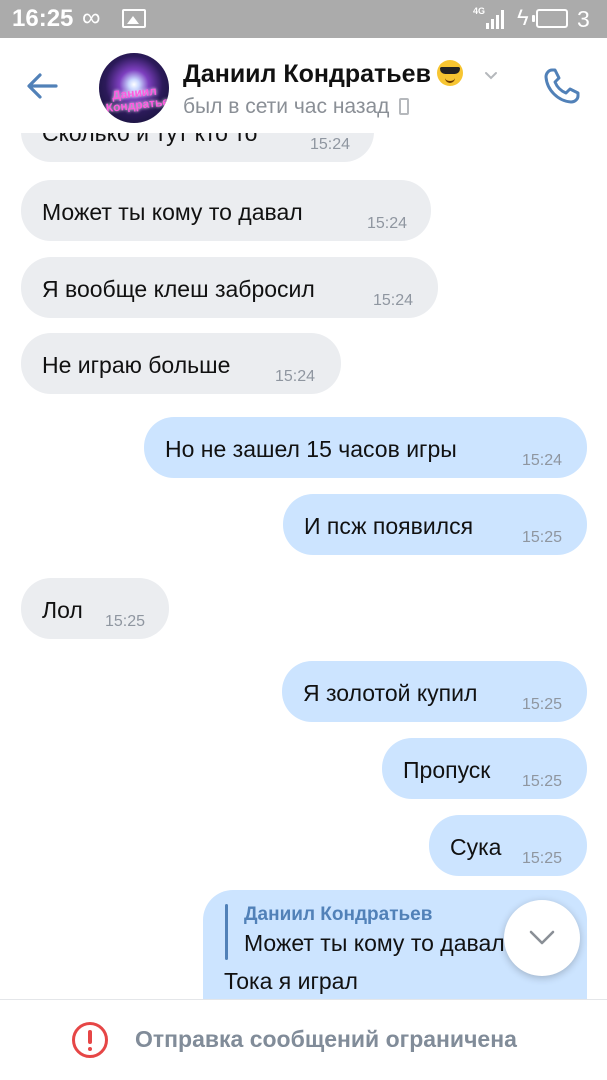 This screenshot has width=607, height=1080. What do you see at coordinates (326, 1039) in the screenshot?
I see `restriction-text: Отправка сообщений ограничена` at bounding box center [326, 1039].